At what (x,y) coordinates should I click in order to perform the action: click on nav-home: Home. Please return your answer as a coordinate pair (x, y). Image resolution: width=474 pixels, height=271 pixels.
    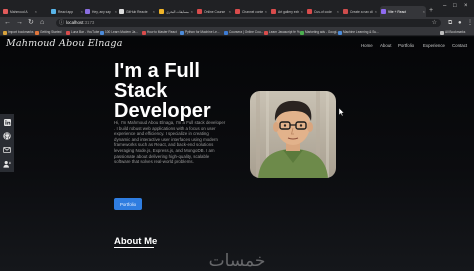
    Looking at the image, I should click on (367, 45).